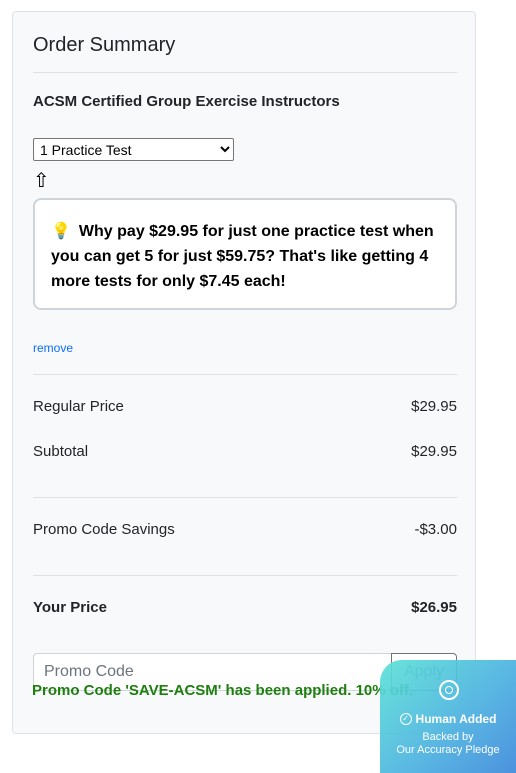  Describe the element at coordinates (104, 529) in the screenshot. I see `promo-savings-label: Promo Code Savings` at that location.